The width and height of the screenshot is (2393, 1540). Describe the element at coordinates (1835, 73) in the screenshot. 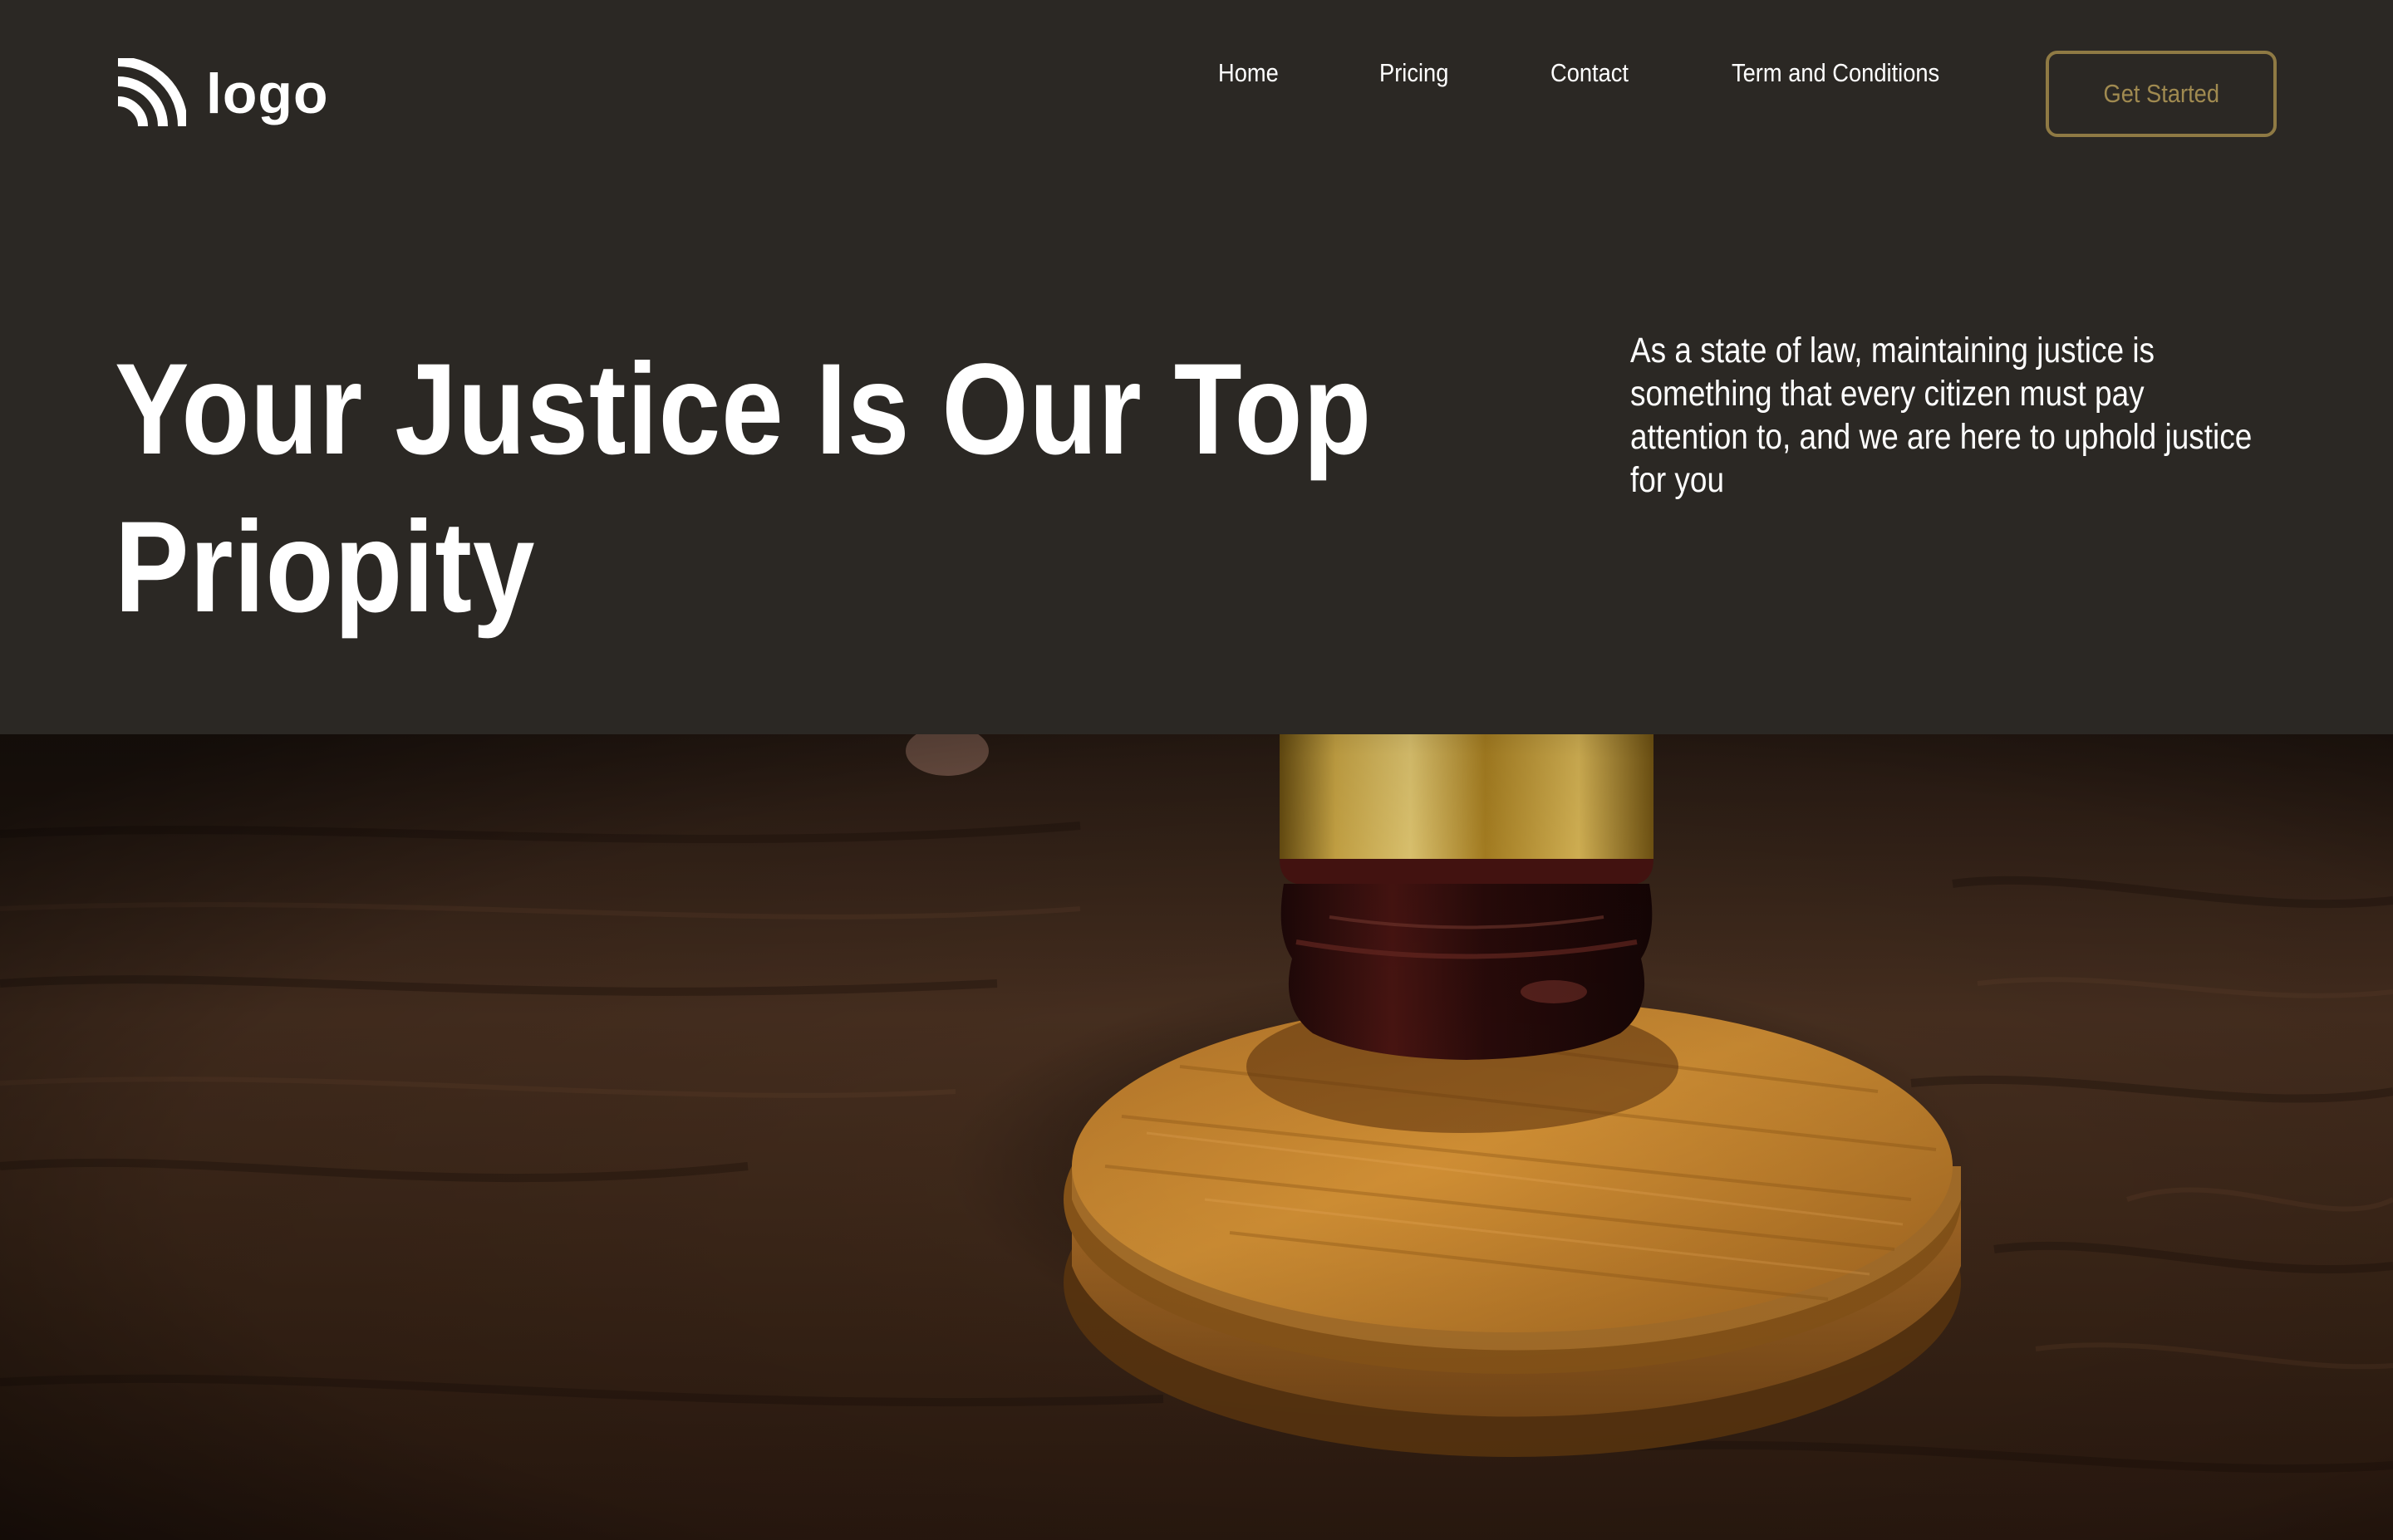

I see `nav-link-terms: Term and Conditions` at that location.